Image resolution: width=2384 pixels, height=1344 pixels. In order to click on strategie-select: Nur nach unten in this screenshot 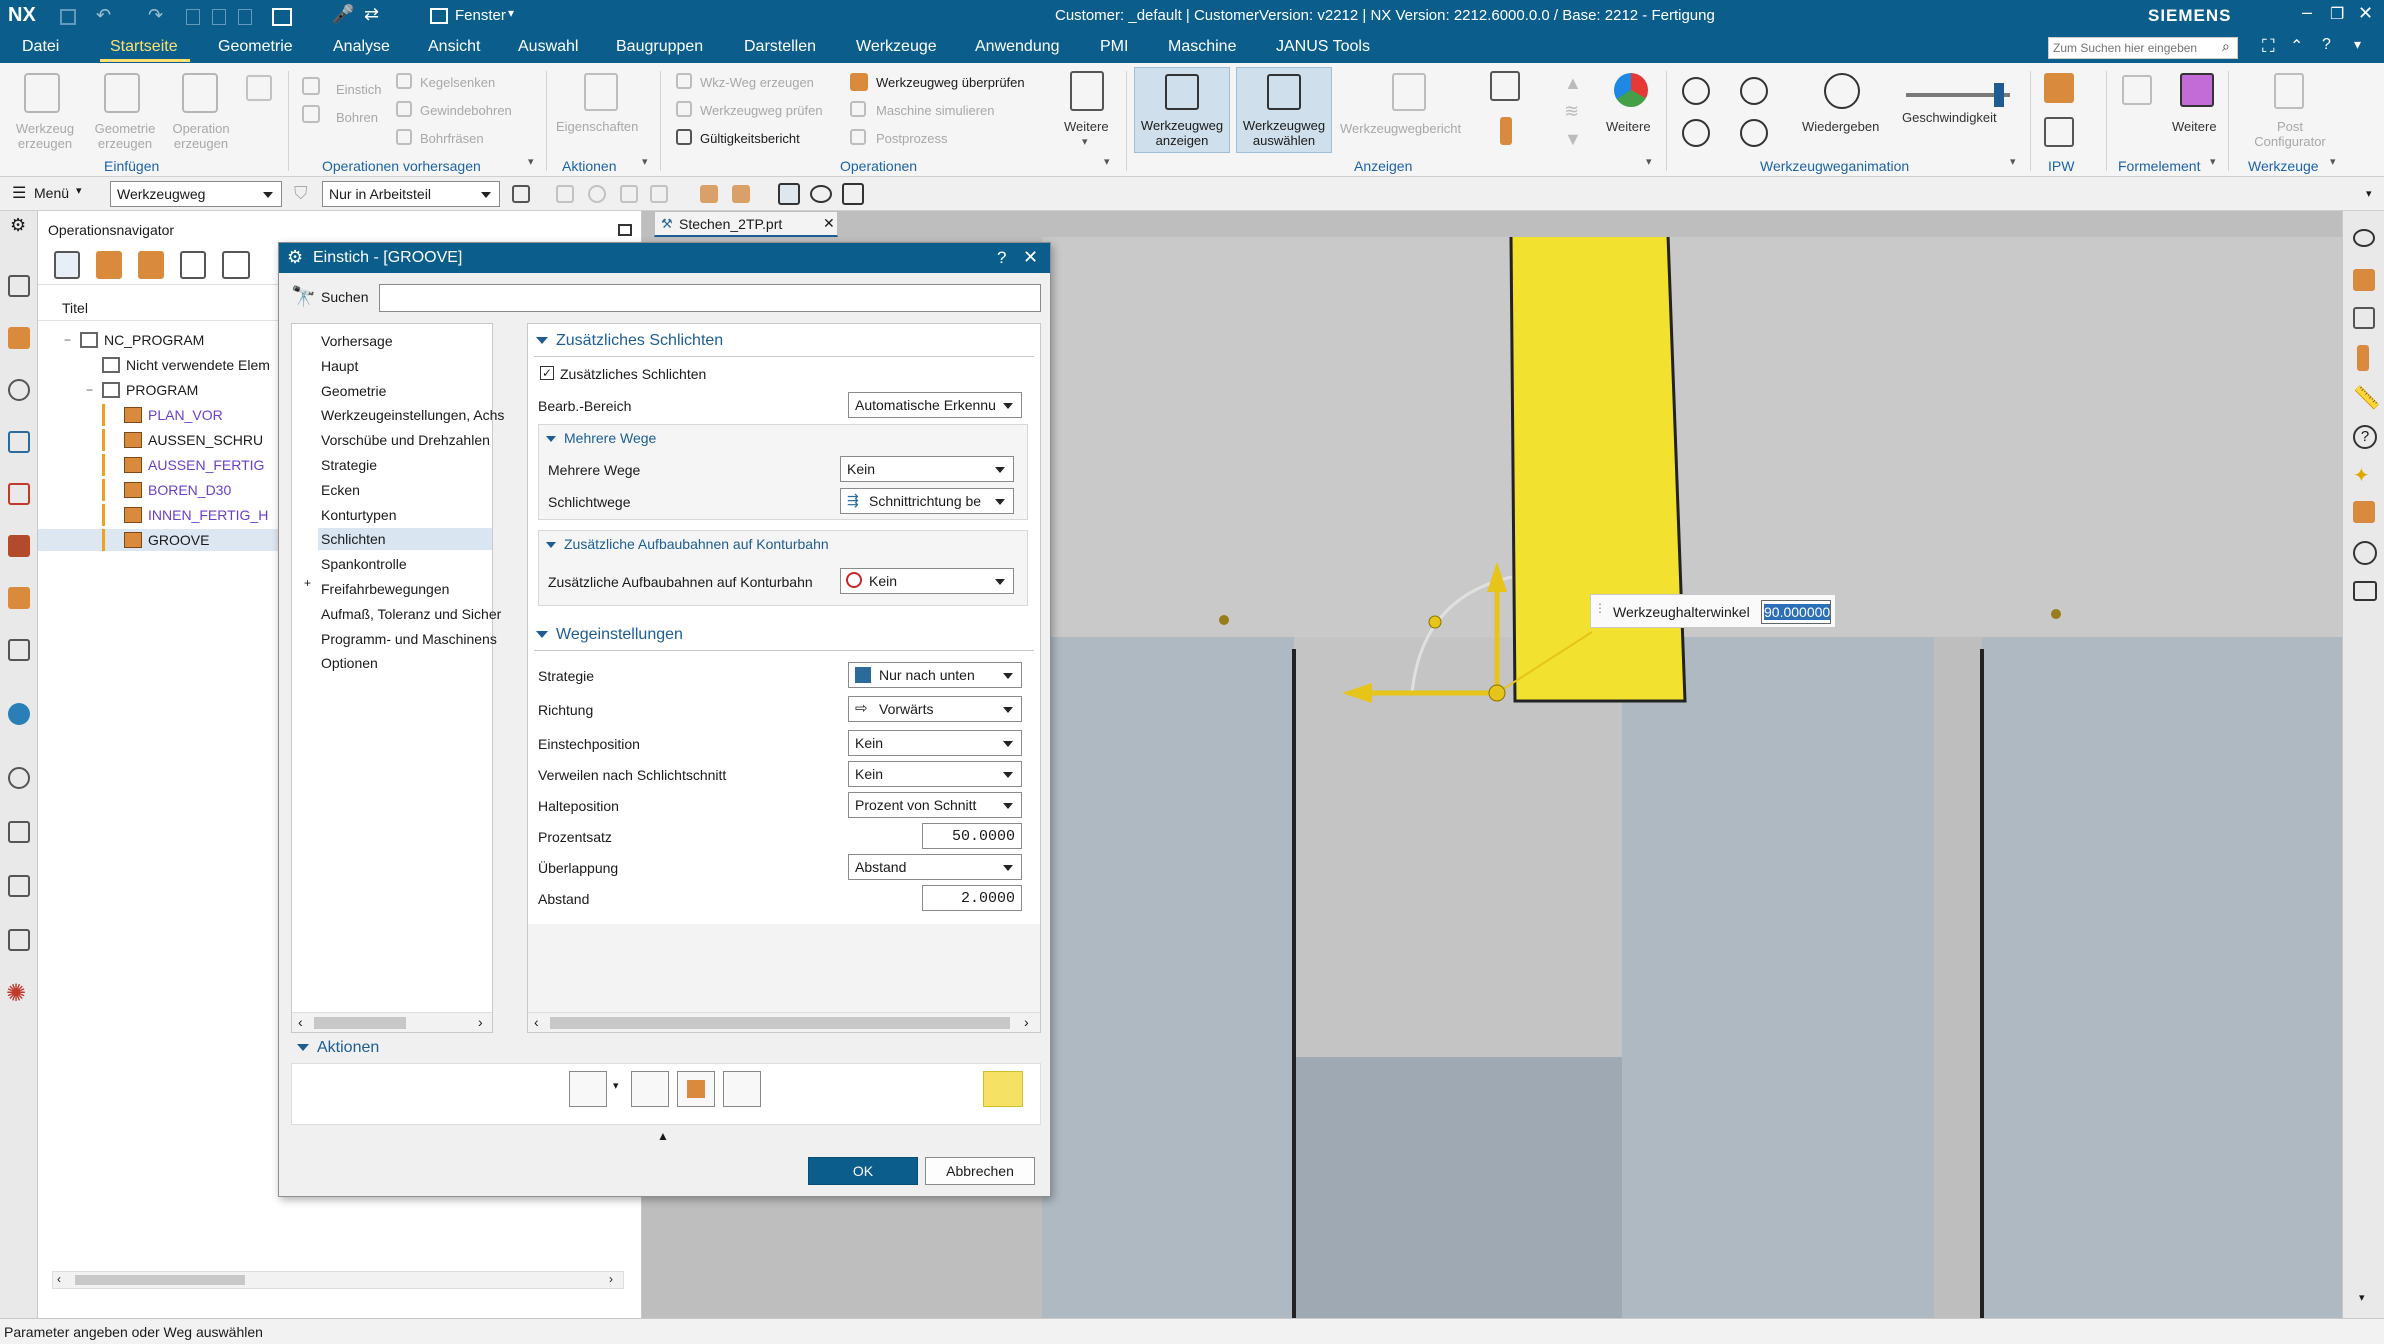, I will do `click(935, 675)`.